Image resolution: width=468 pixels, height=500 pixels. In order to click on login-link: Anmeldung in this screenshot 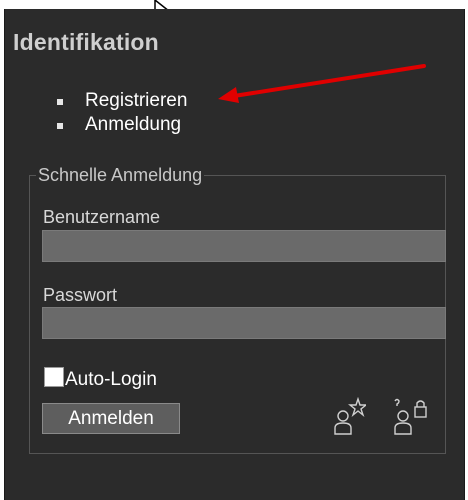, I will do `click(96, 125)`.